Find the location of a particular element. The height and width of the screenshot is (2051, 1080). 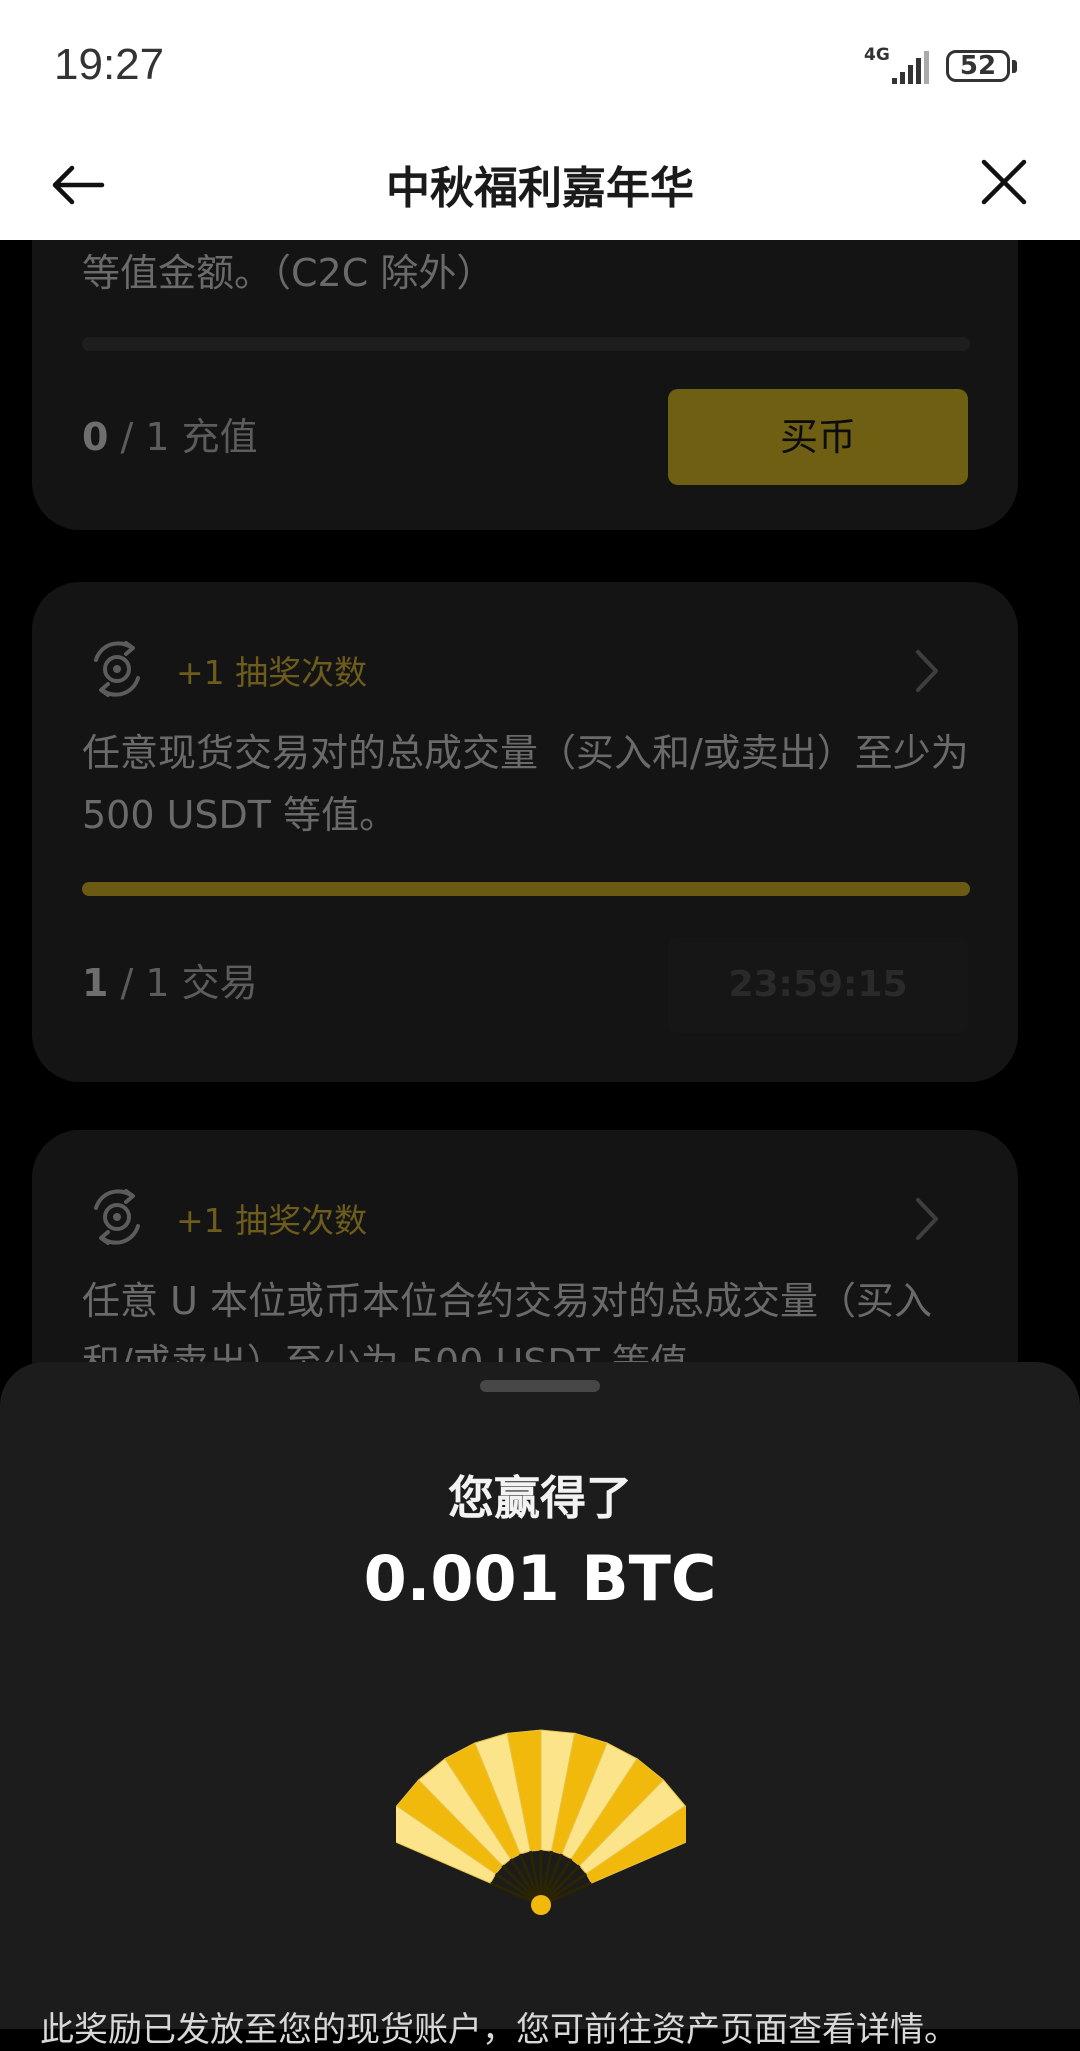

reward-note: 此奖励已发放至您的现货账户，您可前往资产页面查看详情。 is located at coordinates (499, 2030).